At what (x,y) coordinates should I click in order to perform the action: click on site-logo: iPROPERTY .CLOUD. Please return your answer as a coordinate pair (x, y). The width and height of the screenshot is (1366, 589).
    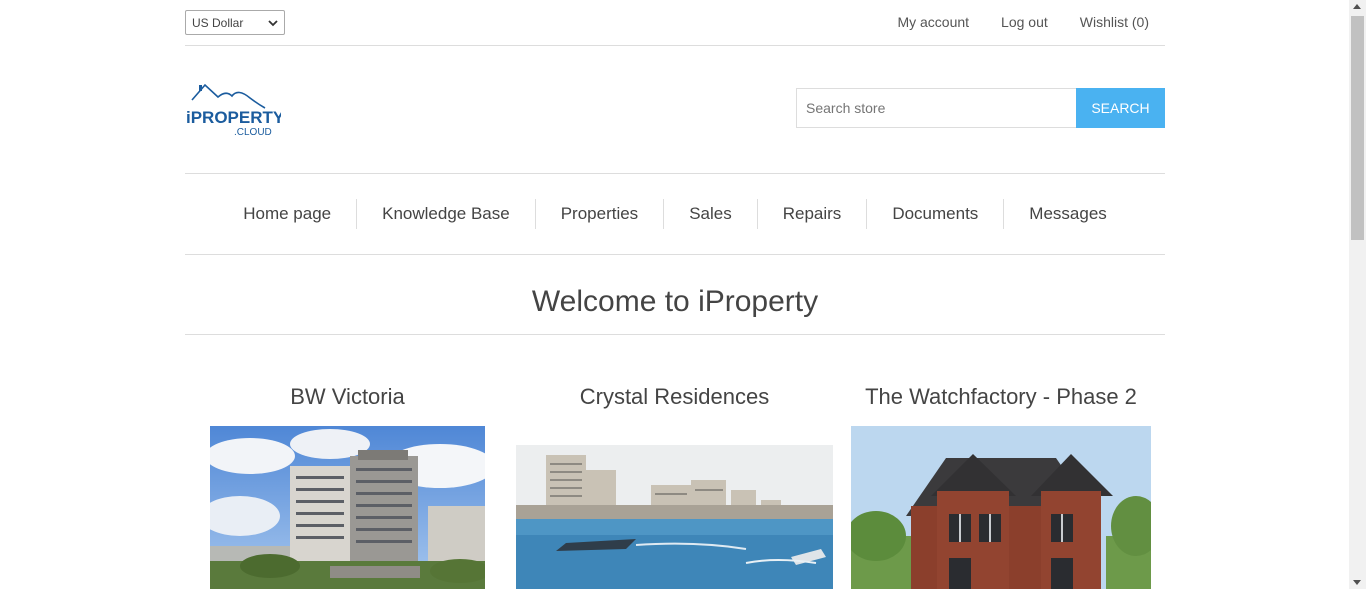
    Looking at the image, I should click on (235, 111).